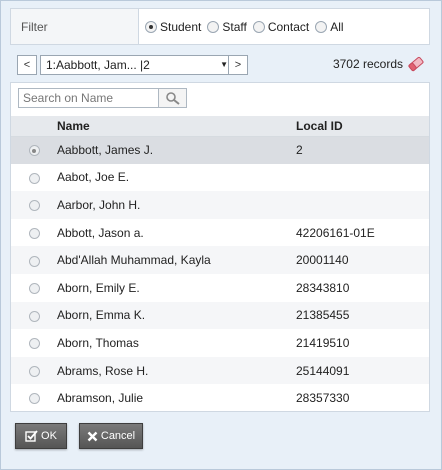  I want to click on filter-options: Student Staff Contact All, so click(244, 27).